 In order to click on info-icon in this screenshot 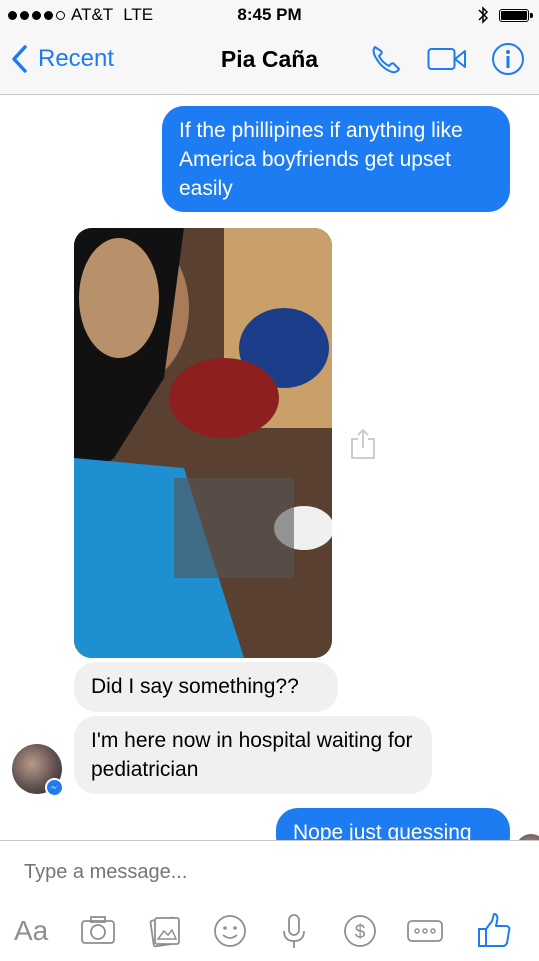, I will do `click(508, 59)`.